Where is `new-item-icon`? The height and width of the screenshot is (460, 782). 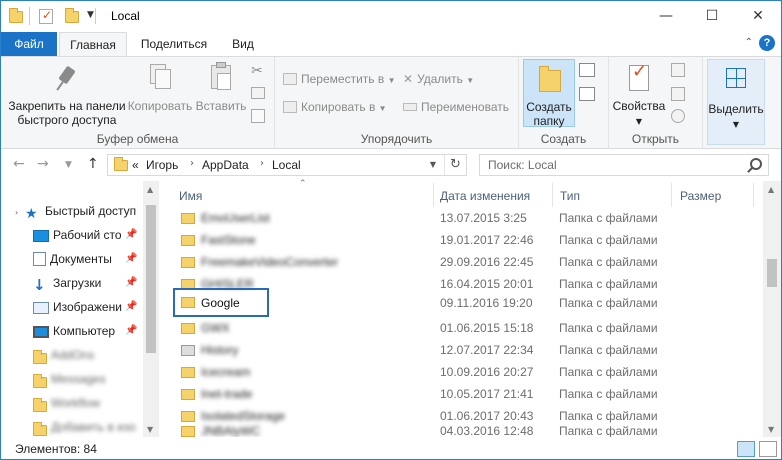
new-item-icon is located at coordinates (587, 70).